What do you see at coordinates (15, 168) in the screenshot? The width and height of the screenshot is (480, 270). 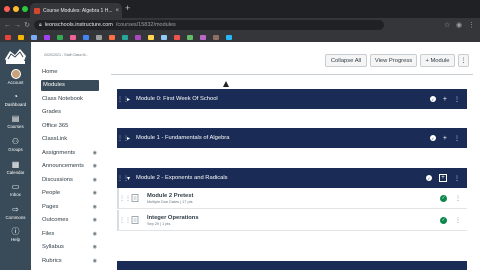 I see `global-nav-calendar: ▦ Calendar` at bounding box center [15, 168].